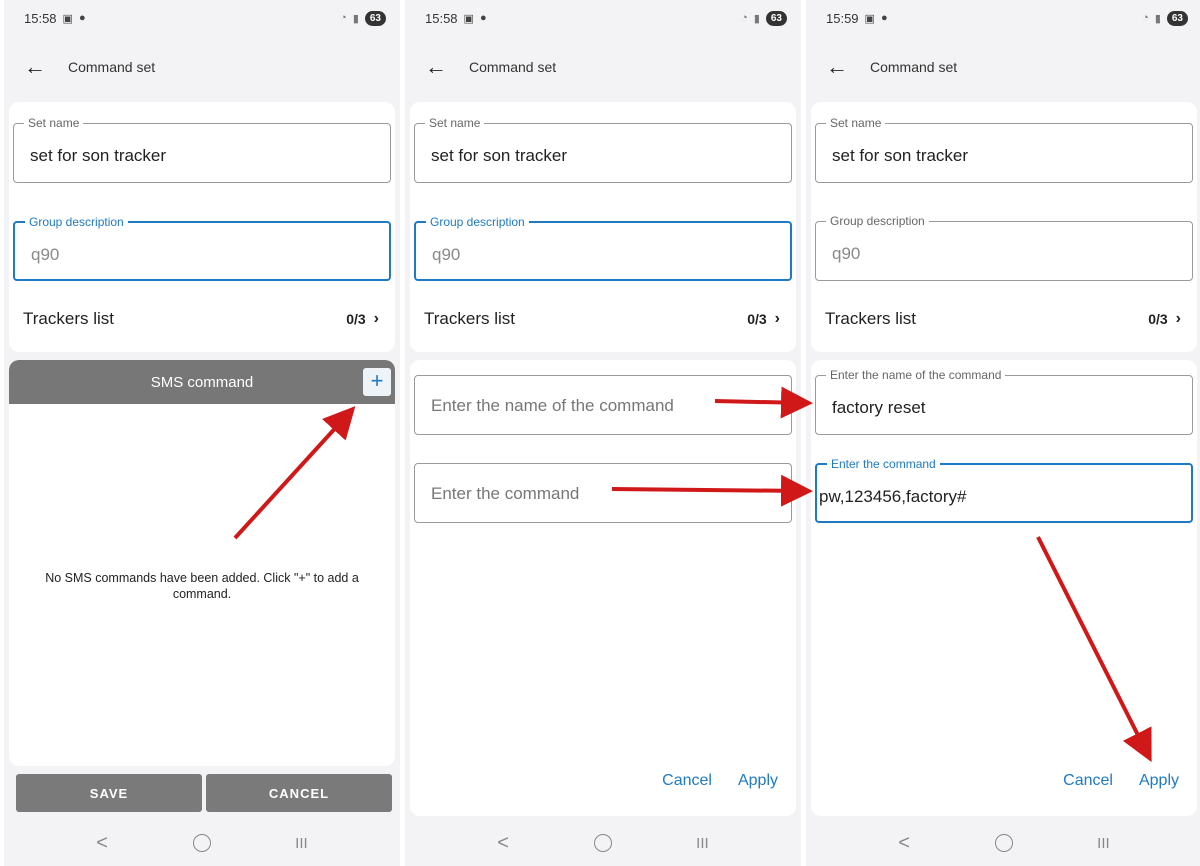  Describe the element at coordinates (109, 793) in the screenshot. I see `save-button: SAVE` at that location.